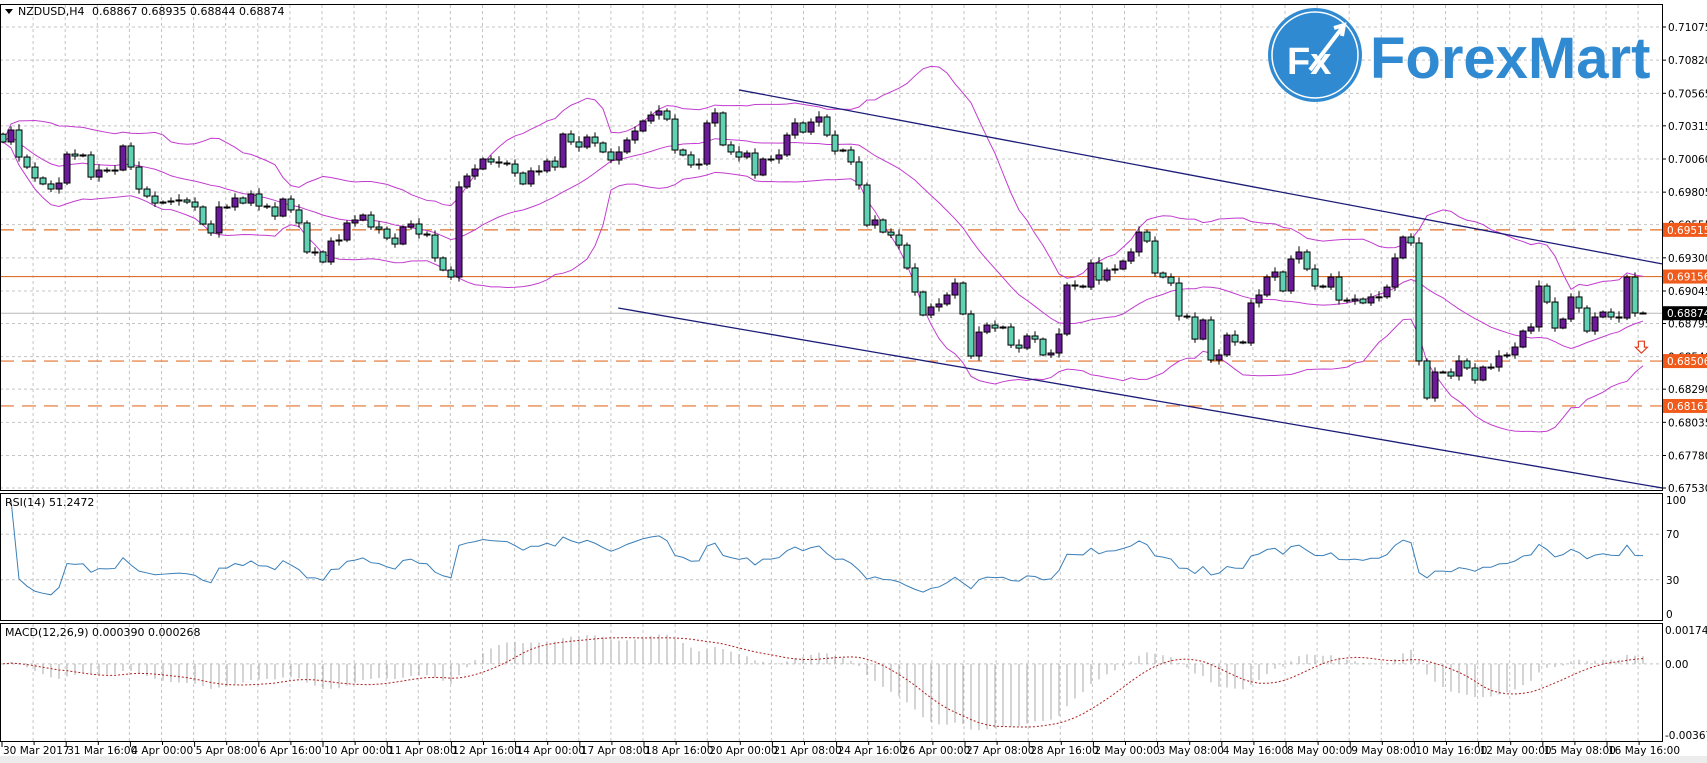  I want to click on bottom-bar, so click(853, 759).